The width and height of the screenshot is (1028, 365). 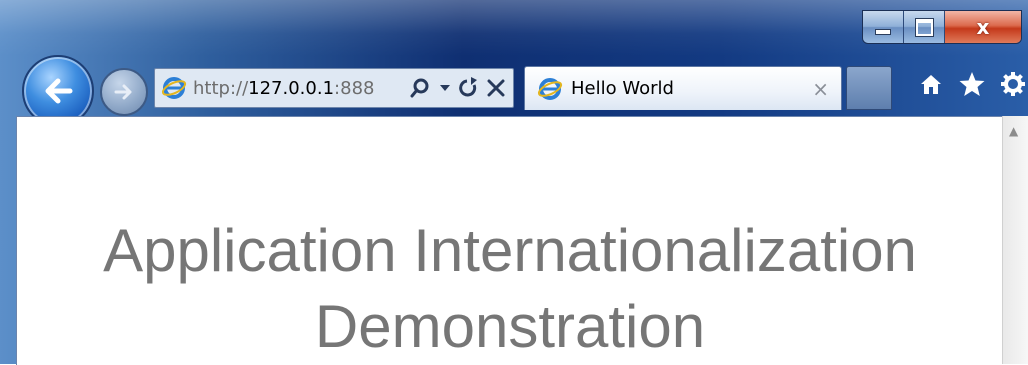 I want to click on home-icon, so click(x=931, y=84).